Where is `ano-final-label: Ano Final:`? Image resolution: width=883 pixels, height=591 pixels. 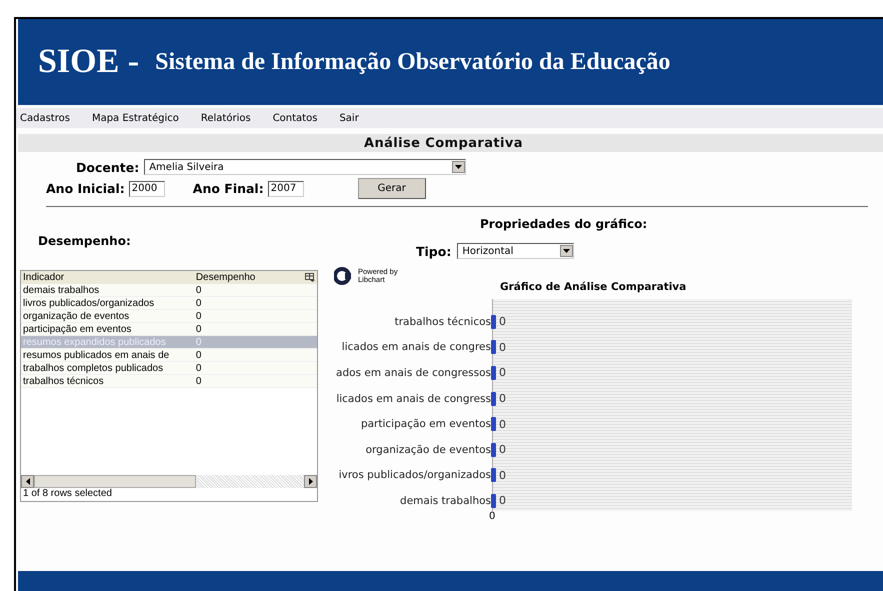 ano-final-label: Ano Final: is located at coordinates (228, 188).